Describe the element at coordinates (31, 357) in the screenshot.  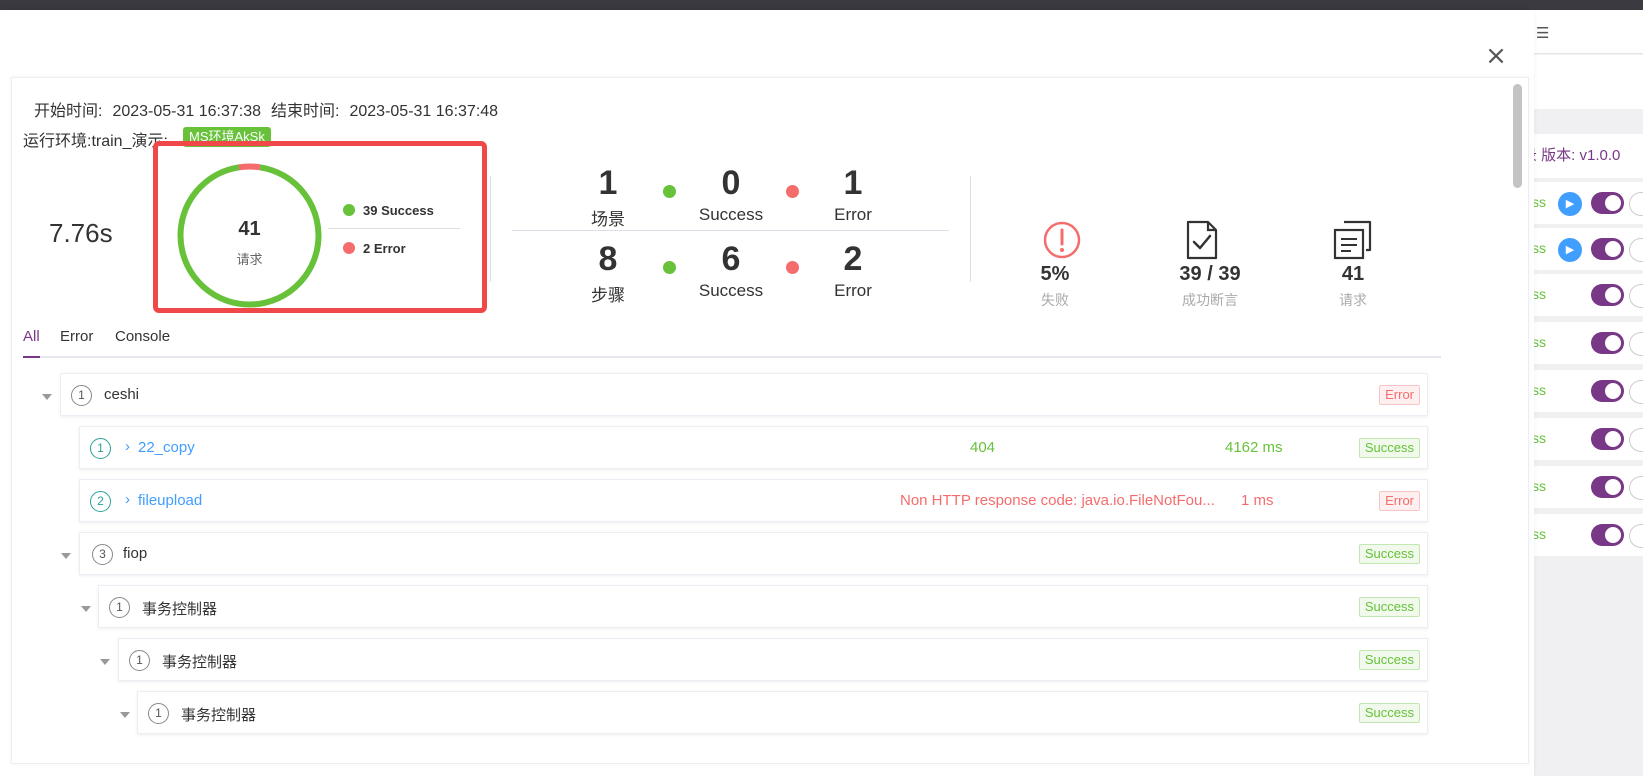
I see `active-tab-indicator` at that location.